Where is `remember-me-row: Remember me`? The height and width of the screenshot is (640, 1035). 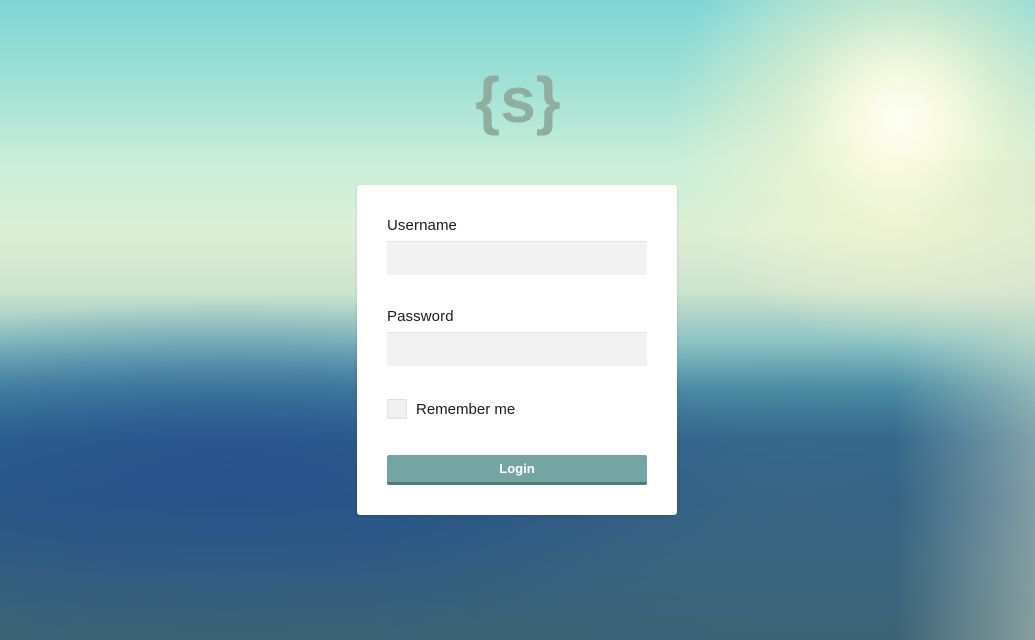 remember-me-row: Remember me is located at coordinates (451, 409).